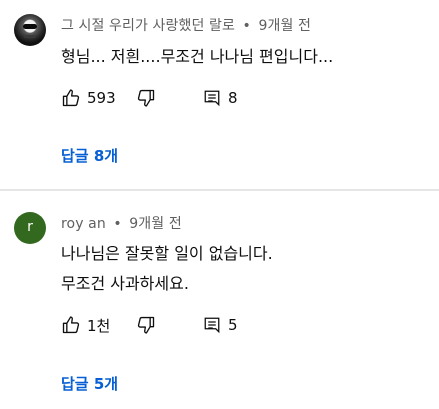 The width and height of the screenshot is (439, 409). Describe the element at coordinates (89, 383) in the screenshot. I see `view-replies-link: 답글 5개` at that location.